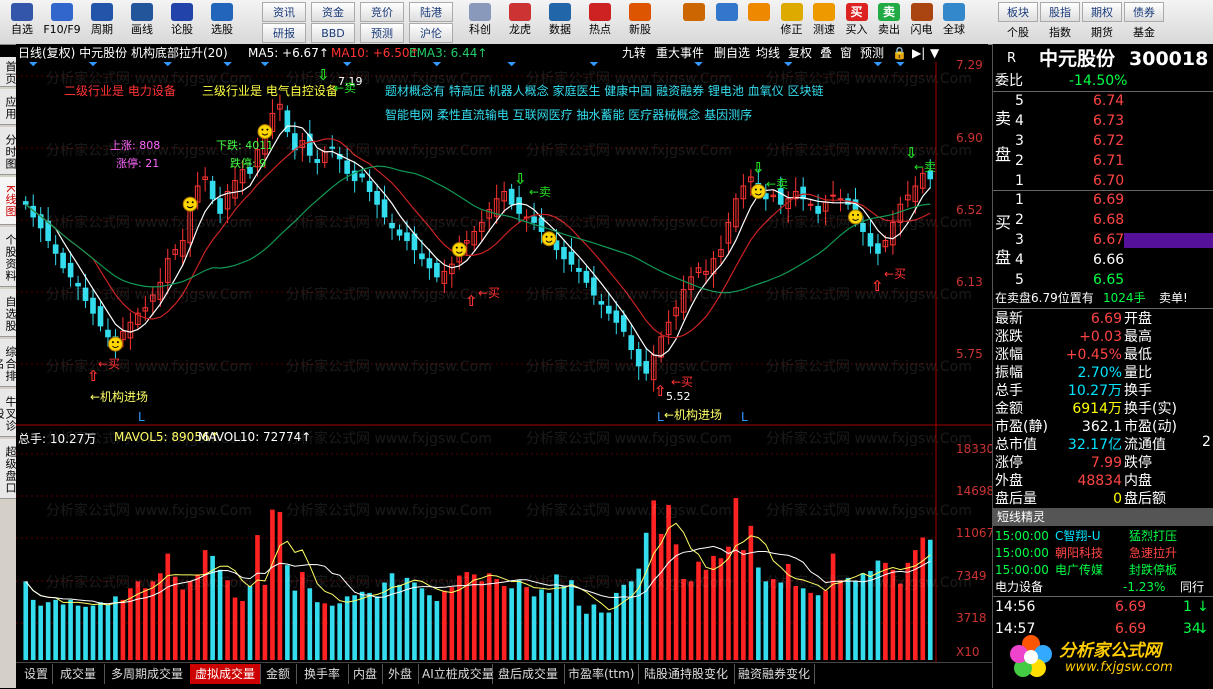 The image size is (1213, 689). I want to click on indicator-tab-内盘: 内盘, so click(365, 674).